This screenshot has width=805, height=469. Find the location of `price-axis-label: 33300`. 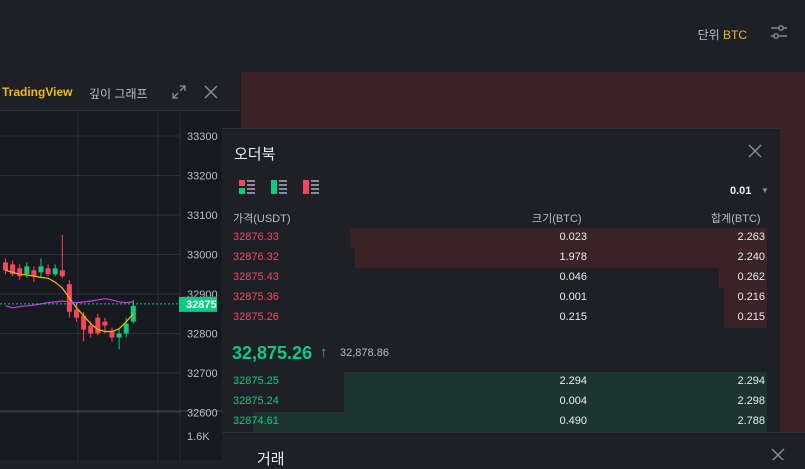

price-axis-label: 33300 is located at coordinates (202, 137).